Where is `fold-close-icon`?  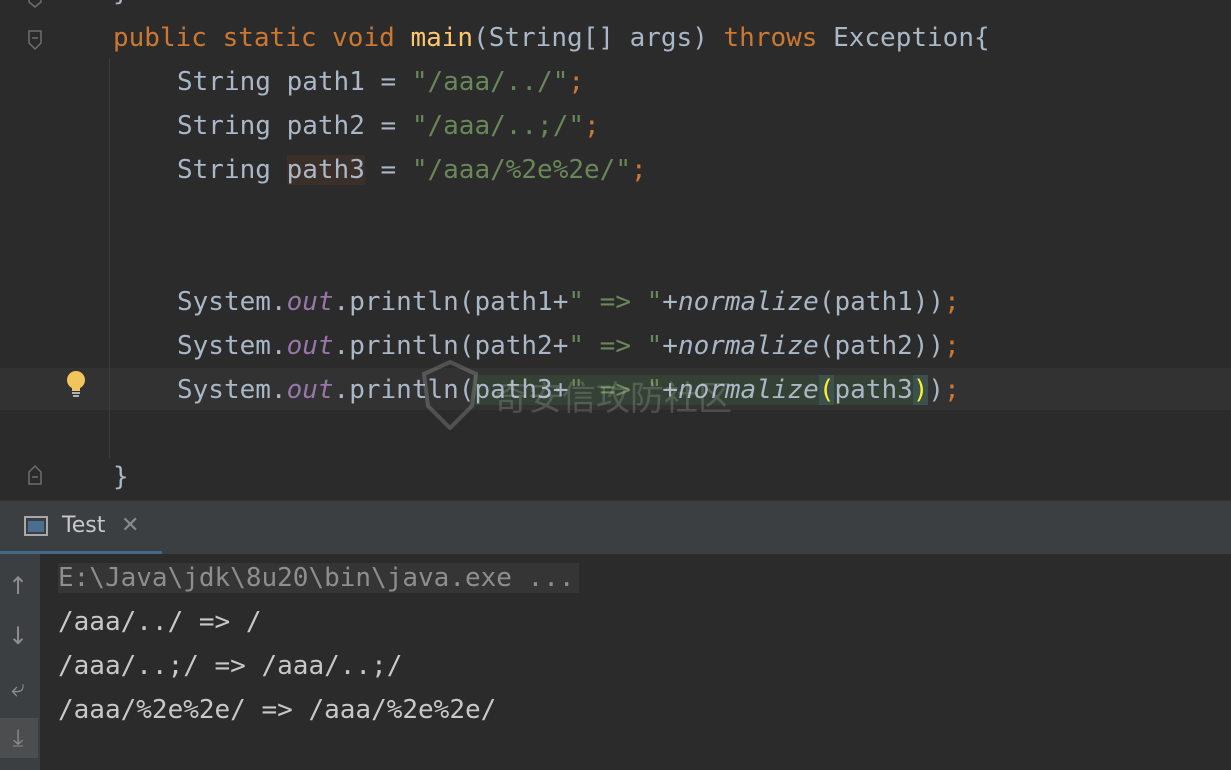
fold-close-icon is located at coordinates (35, 474).